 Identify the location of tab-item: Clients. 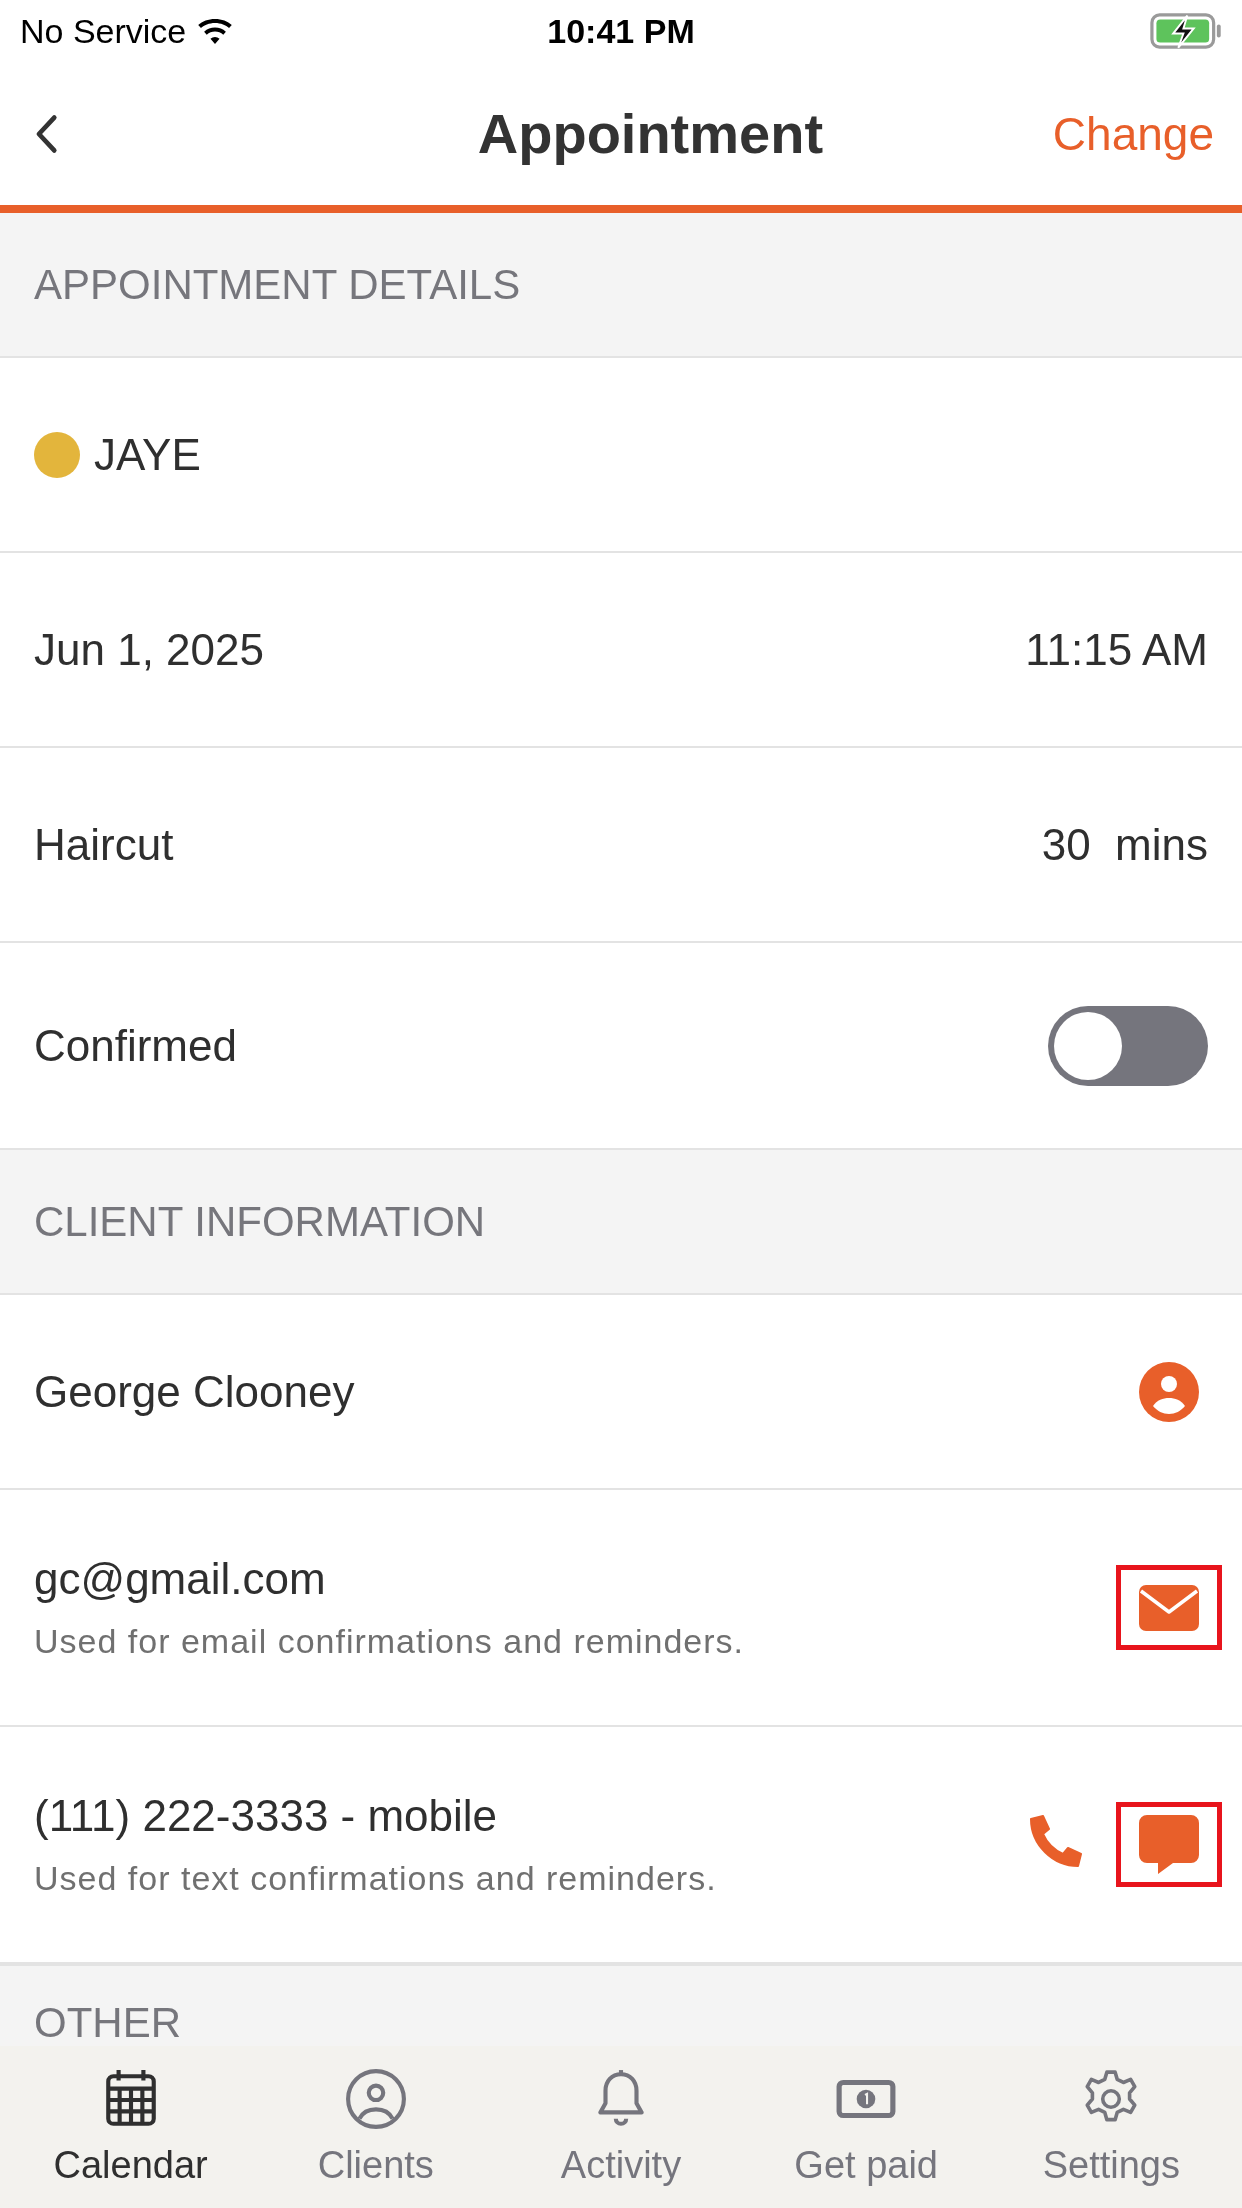
(375, 2127).